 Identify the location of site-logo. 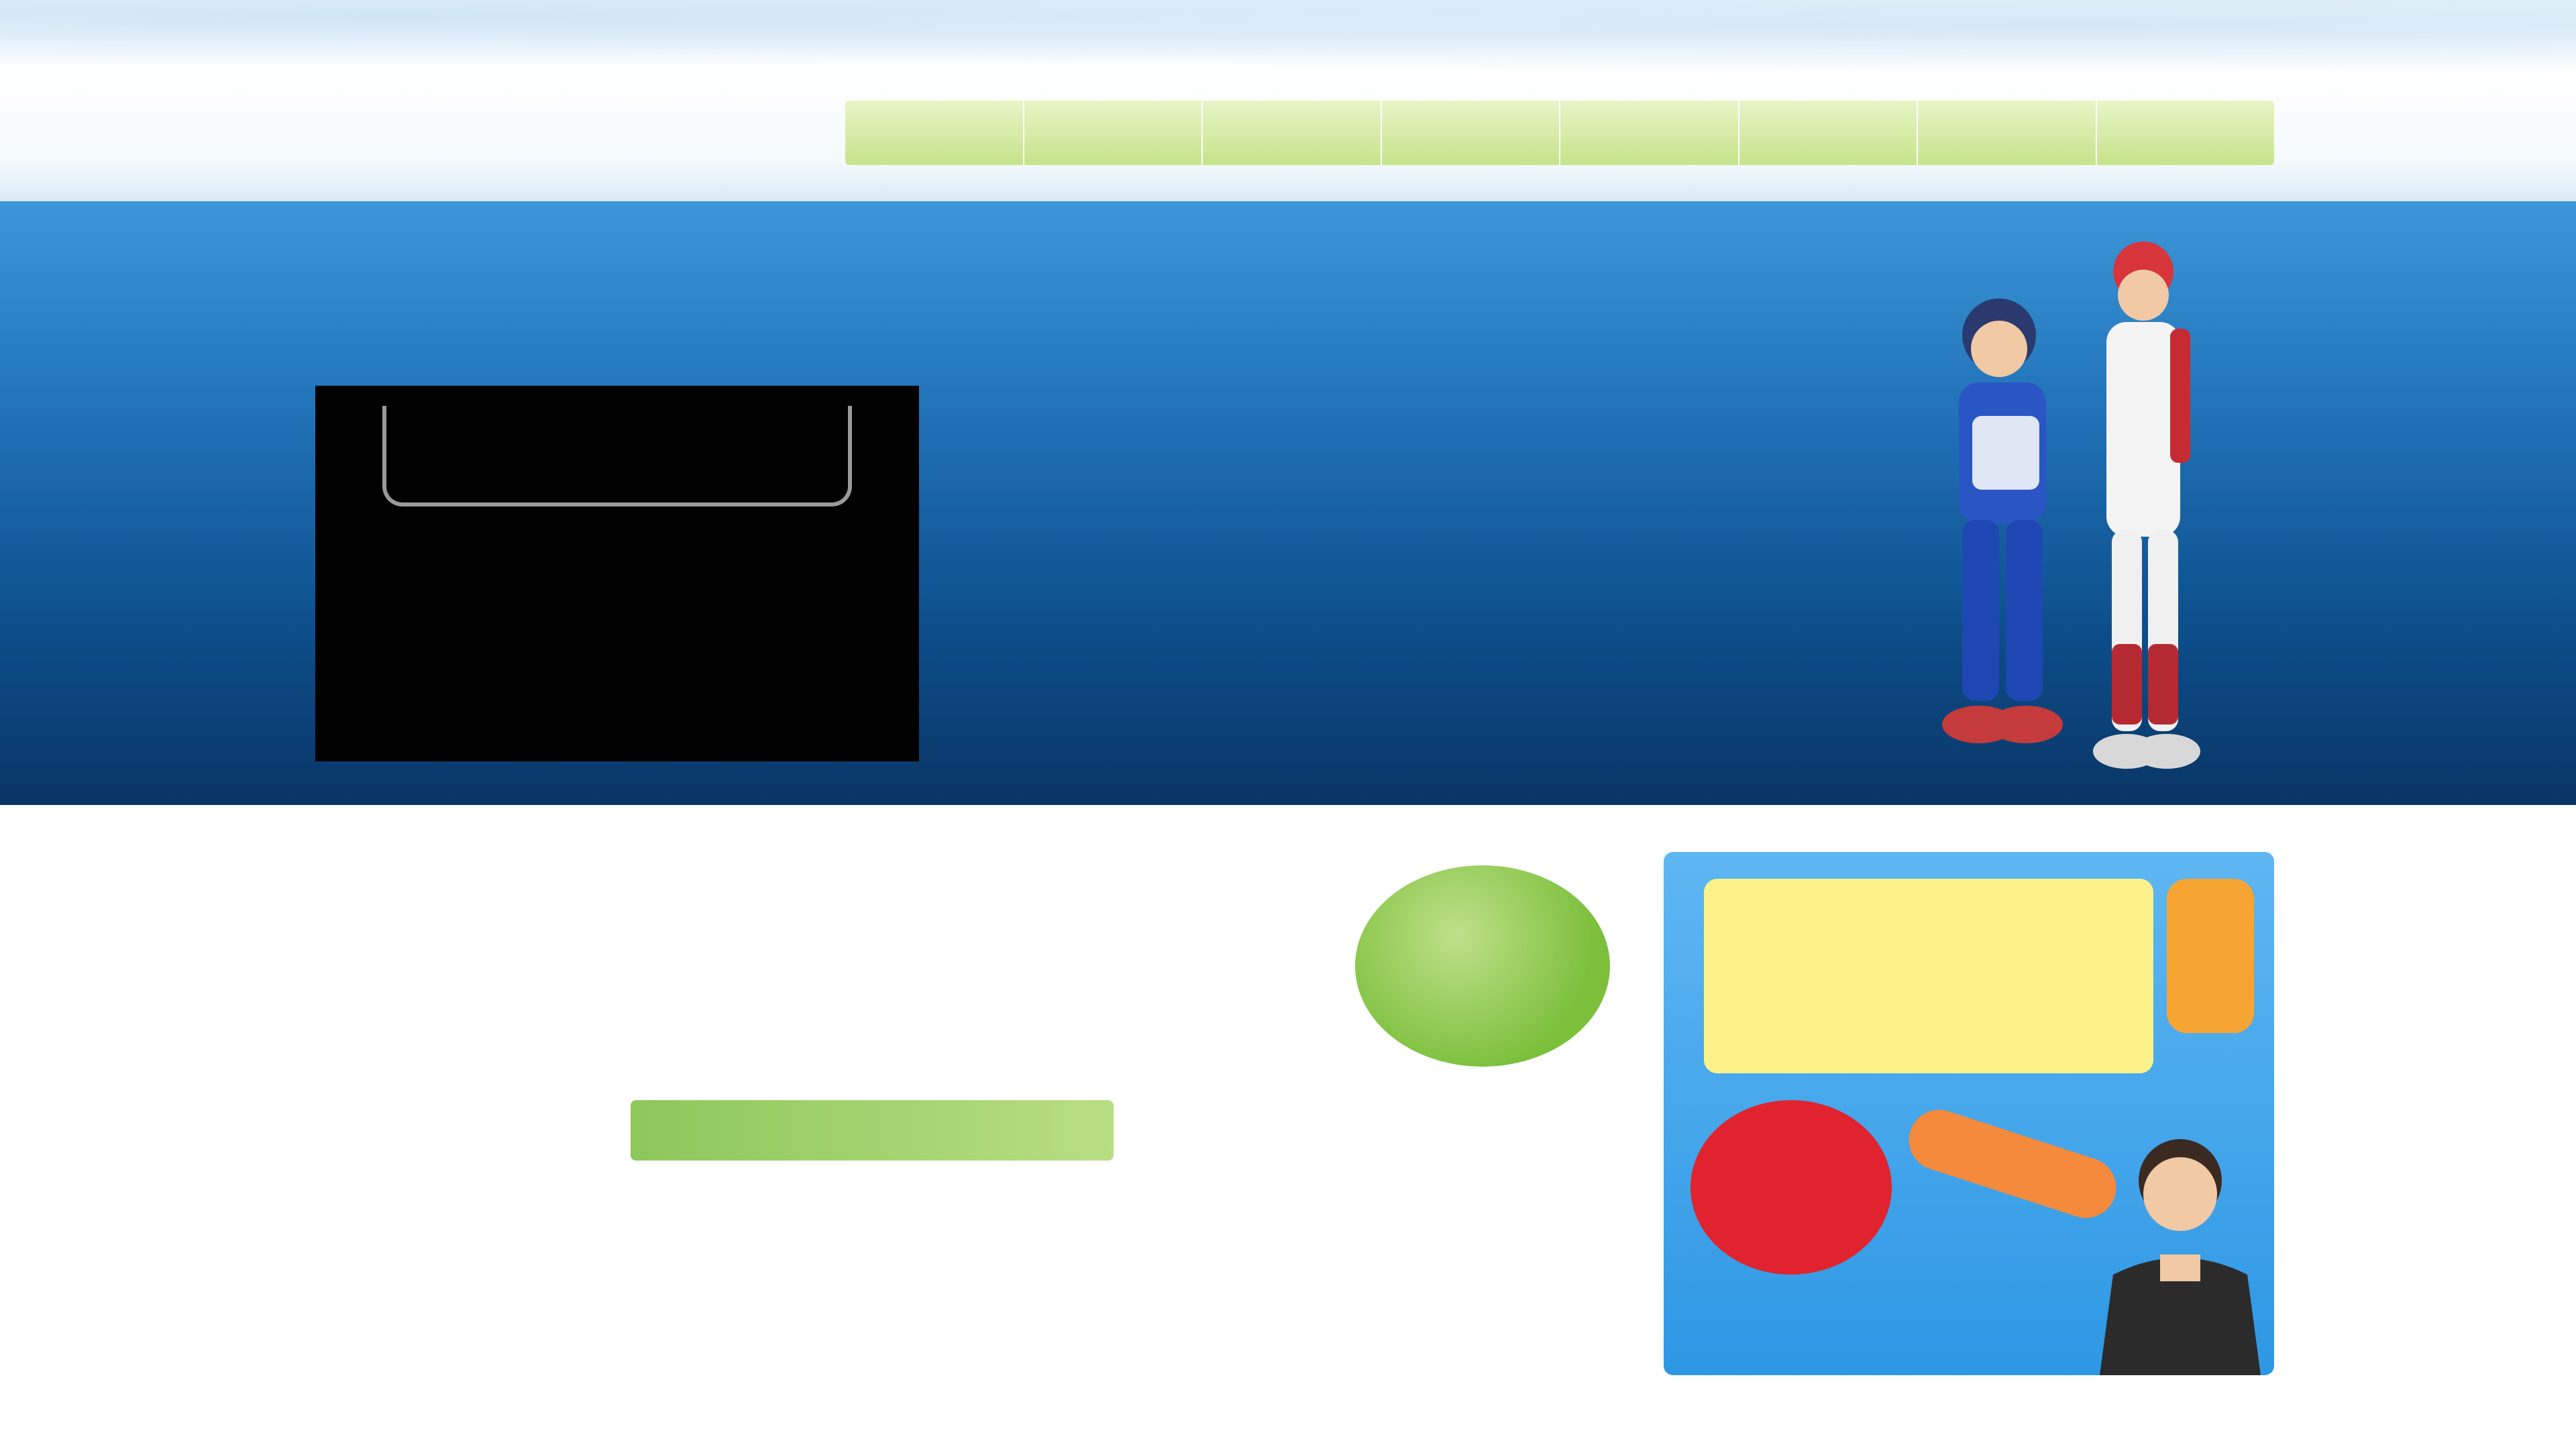
(509, 131).